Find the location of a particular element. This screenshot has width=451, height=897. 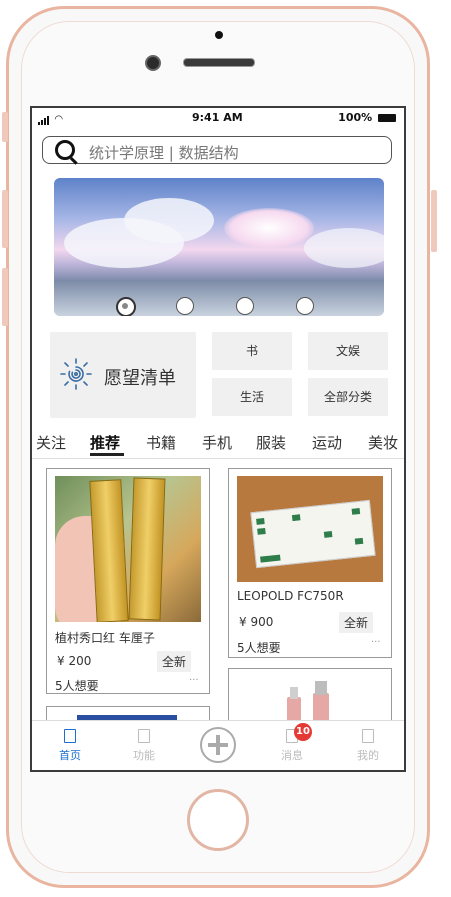

battery-indicator: 100% is located at coordinates (367, 117).